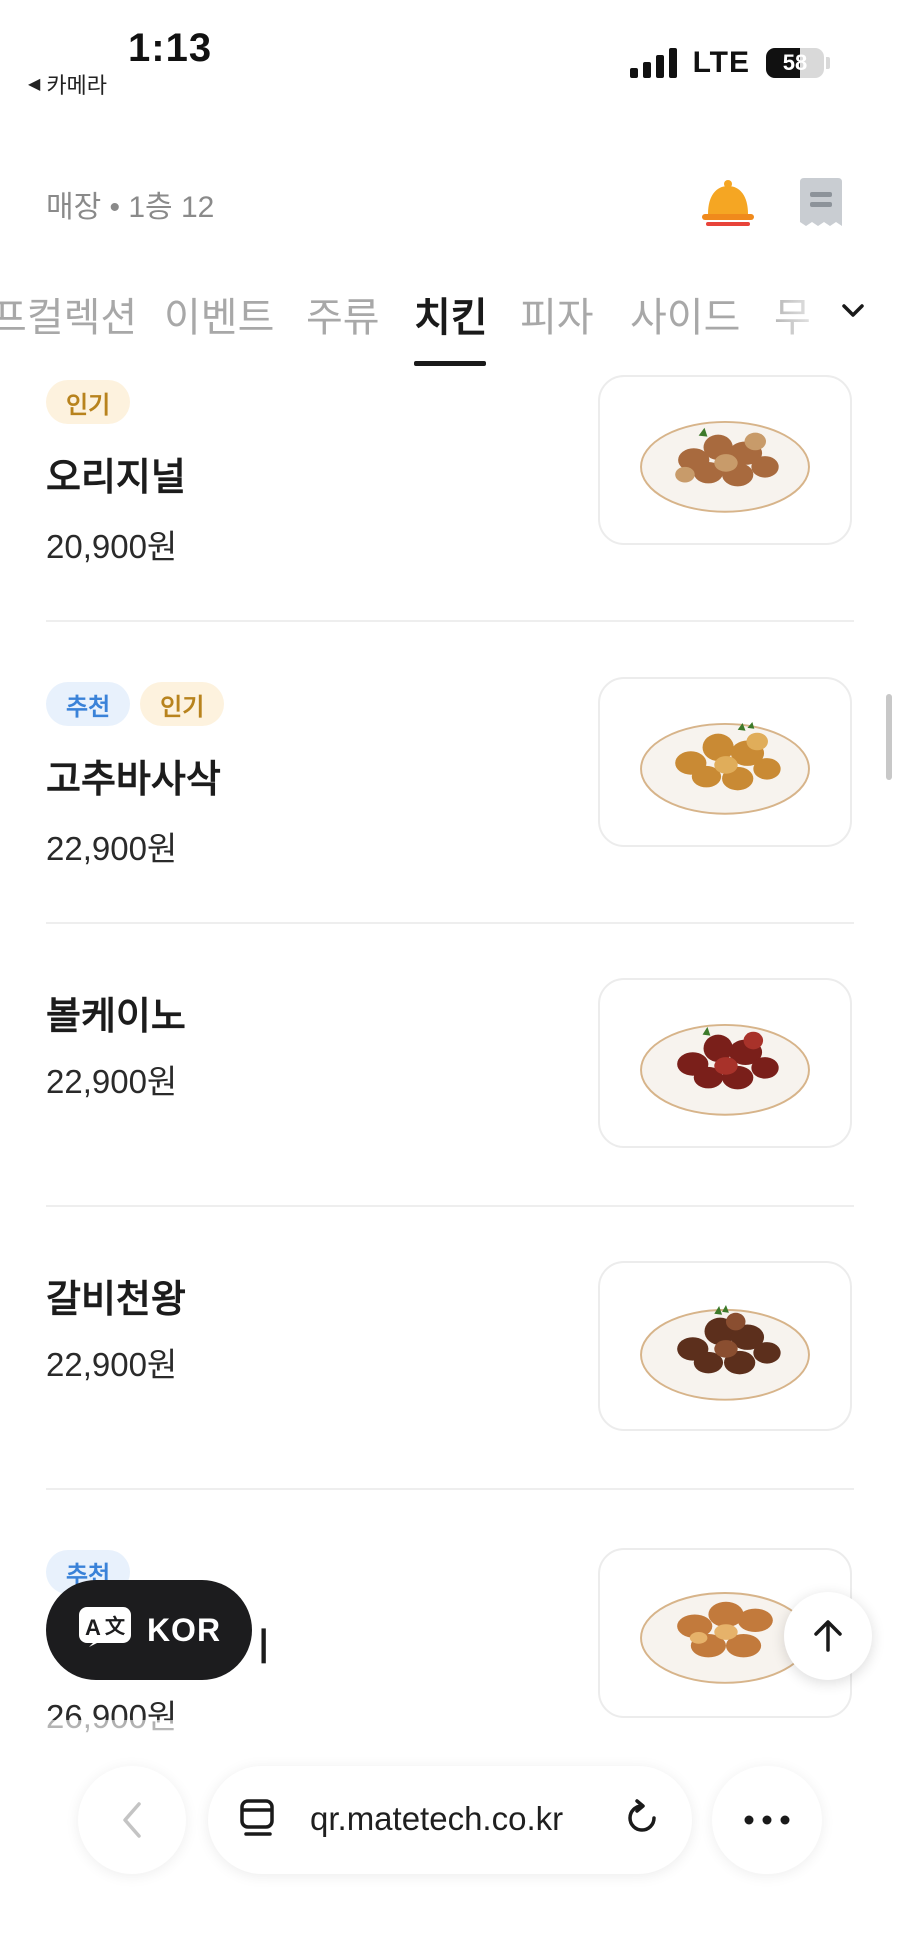  What do you see at coordinates (34, 84) in the screenshot?
I see `back-triangle-icon: ◀` at bounding box center [34, 84].